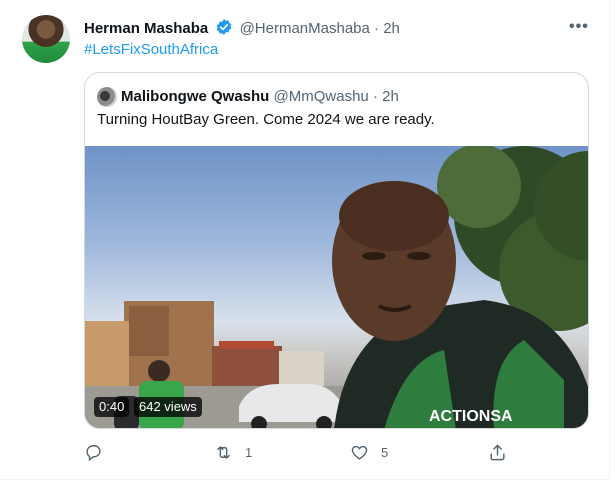  What do you see at coordinates (305, 28) in the screenshot?
I see `author-handle: @HermanMashaba` at bounding box center [305, 28].